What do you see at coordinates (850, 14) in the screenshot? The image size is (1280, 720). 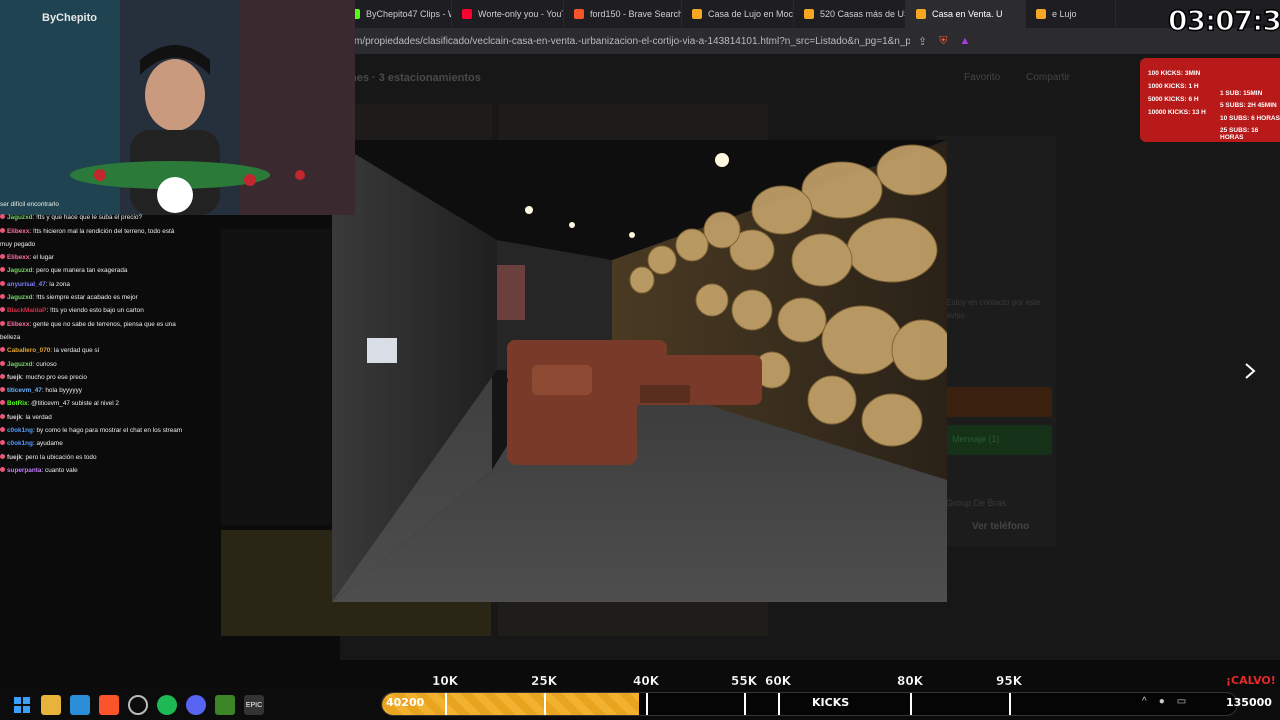 I see `browser-tab: 520 Casas más de USD` at bounding box center [850, 14].